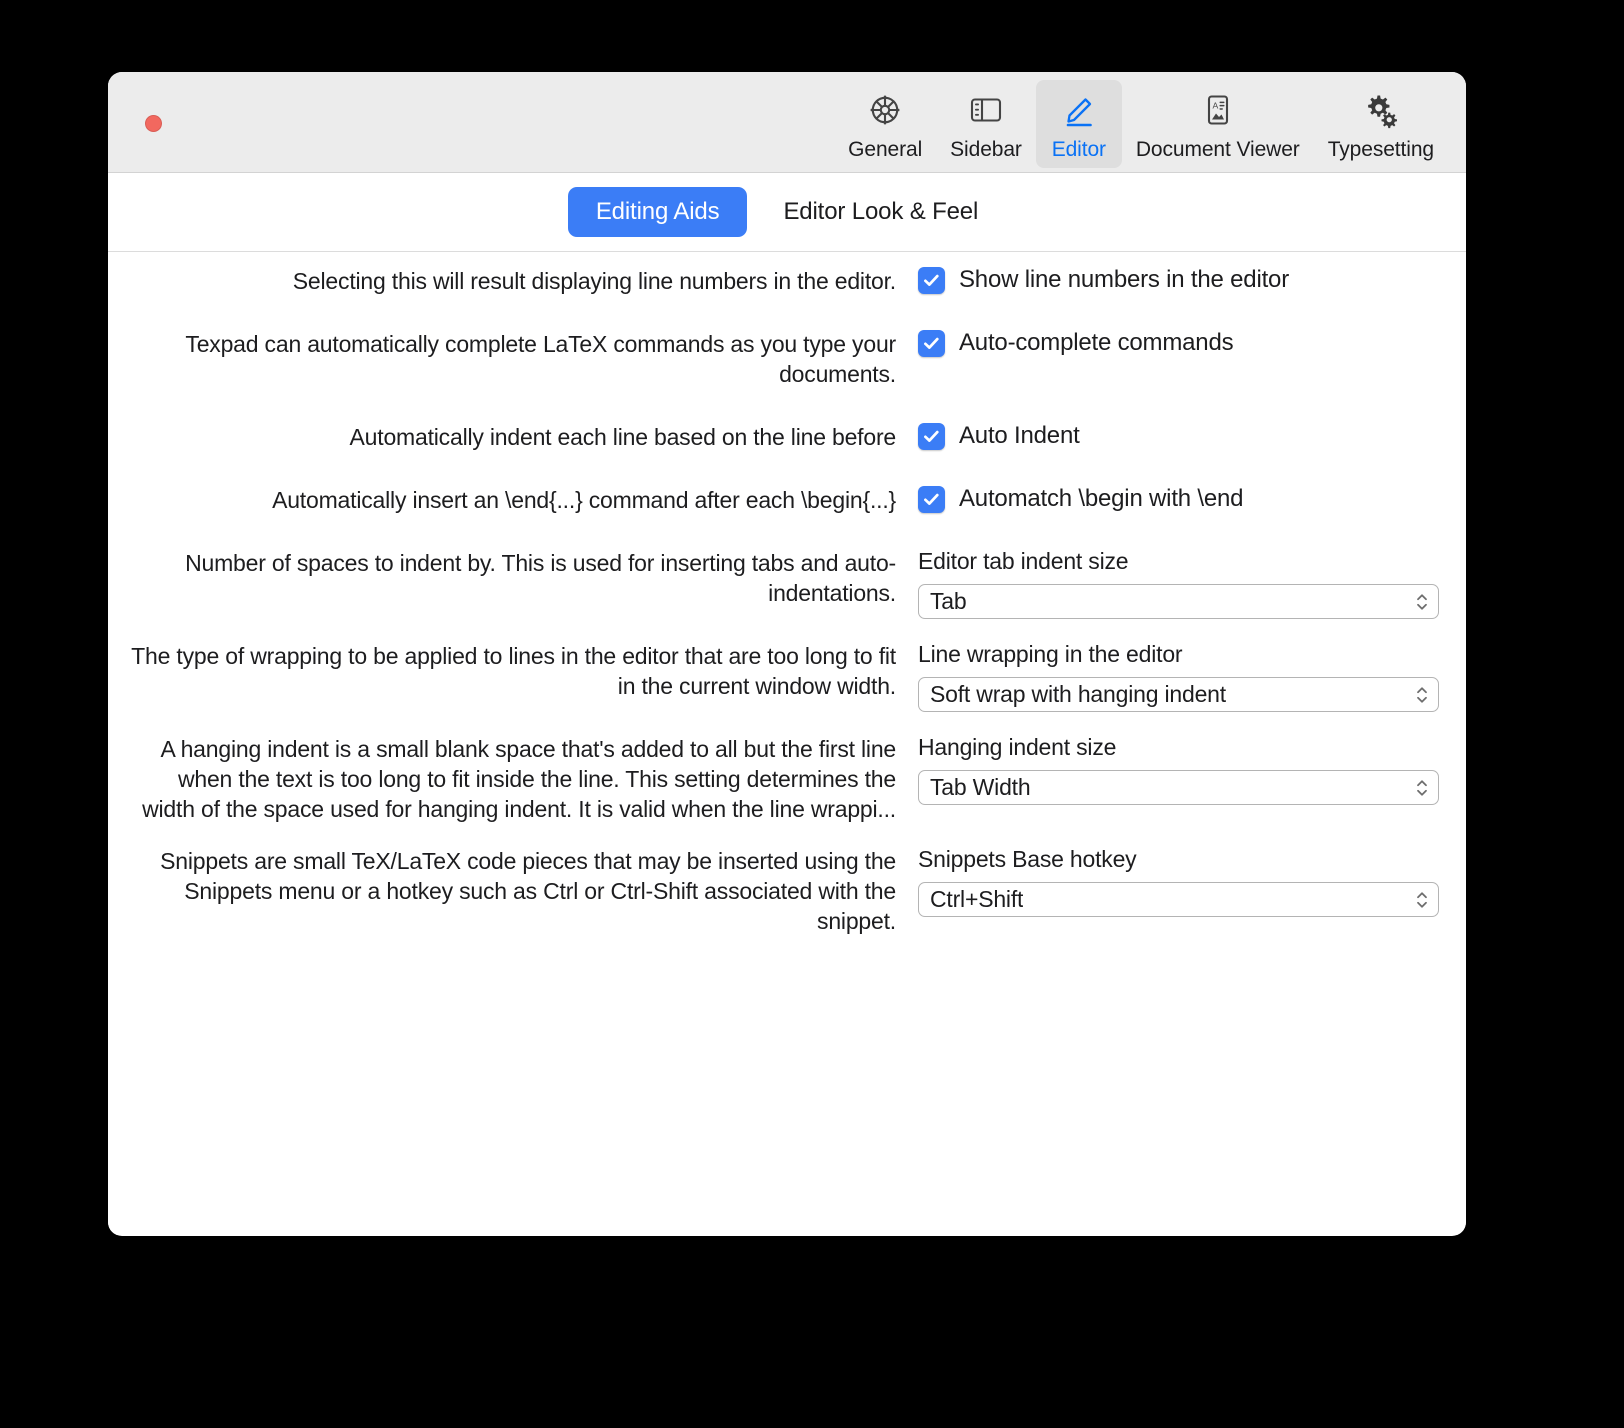  I want to click on field-label: Snippets Base hotkey, so click(1027, 859).